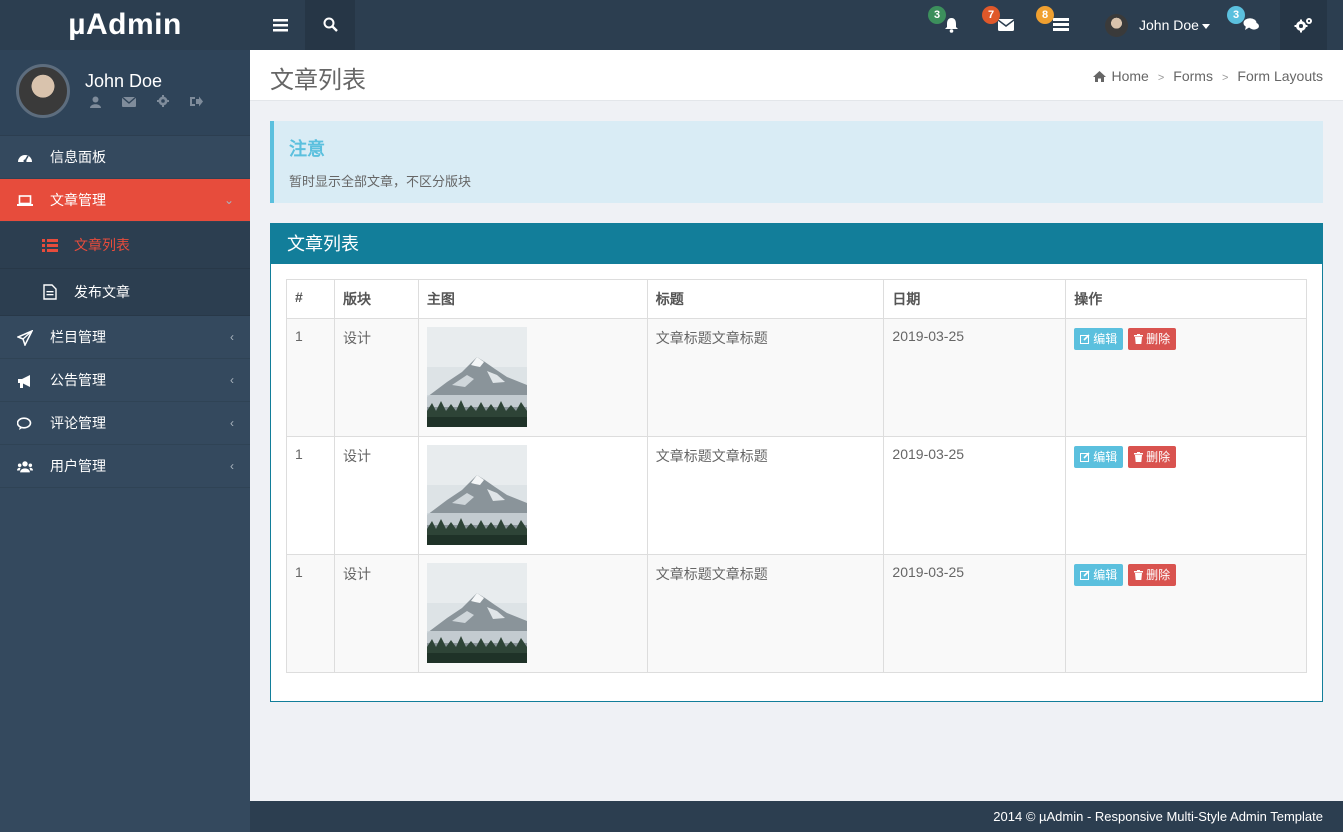  Describe the element at coordinates (125, 157) in the screenshot. I see `sidebar-item-dashboard: 信息面板` at that location.